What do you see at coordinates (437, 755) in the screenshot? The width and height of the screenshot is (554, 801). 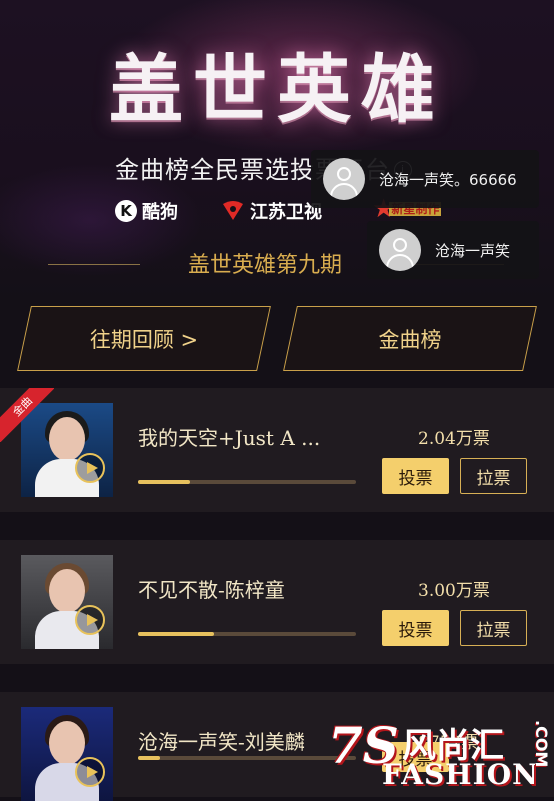 I see `watermark-logo: 7S 风尚汇 FASHION .COM` at bounding box center [437, 755].